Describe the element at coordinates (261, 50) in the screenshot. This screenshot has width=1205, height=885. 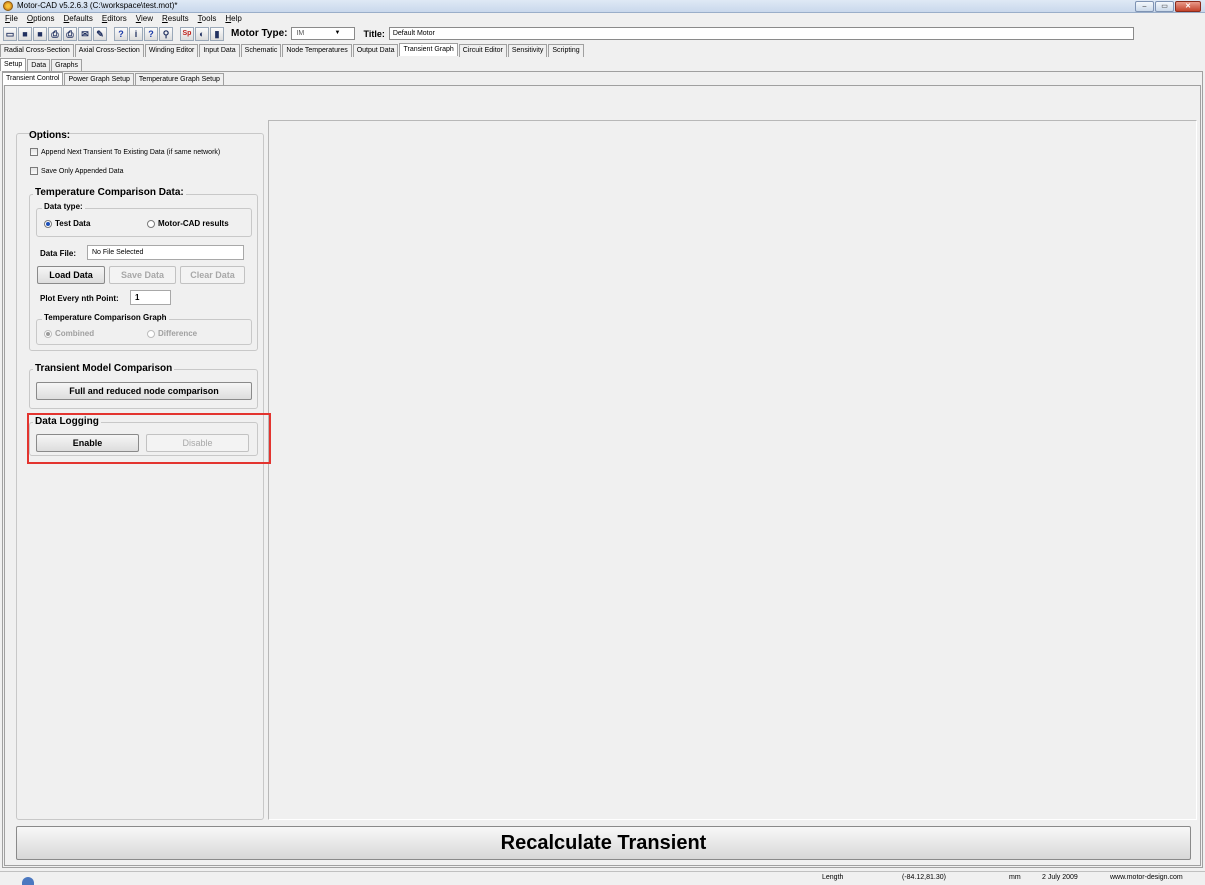
I see `tab-schematic: Schematic` at that location.